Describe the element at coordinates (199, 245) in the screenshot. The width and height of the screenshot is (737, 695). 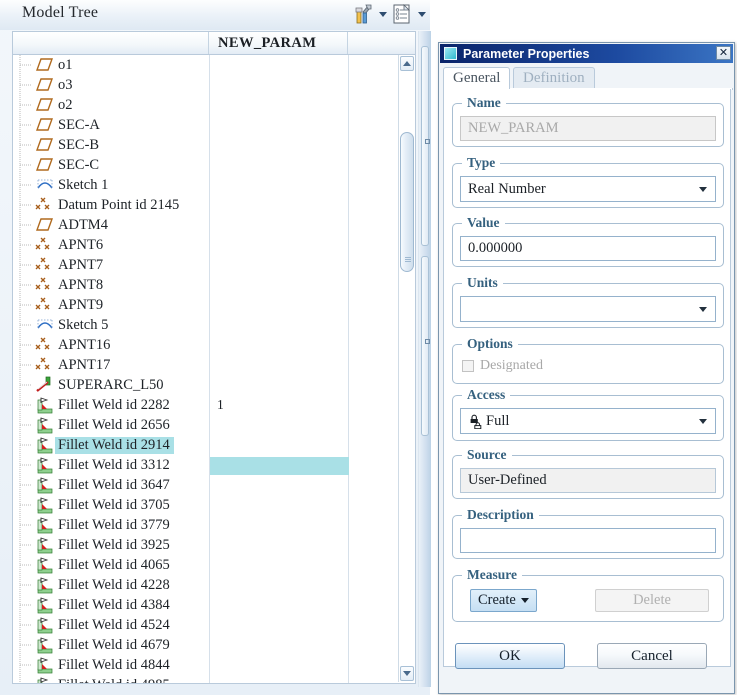
I see `tree-row: APNT6` at that location.